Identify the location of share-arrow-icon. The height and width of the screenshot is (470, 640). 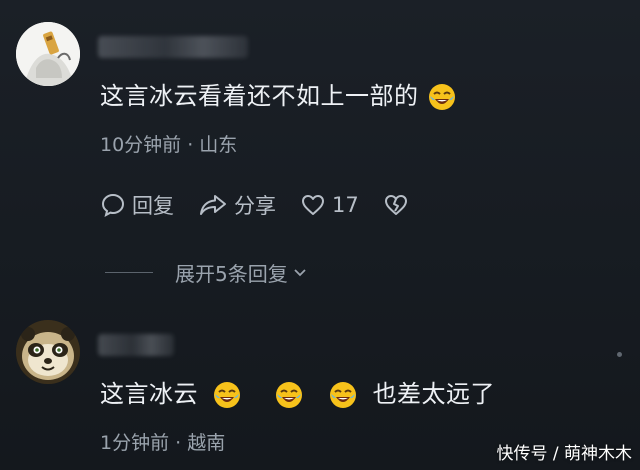
(213, 205).